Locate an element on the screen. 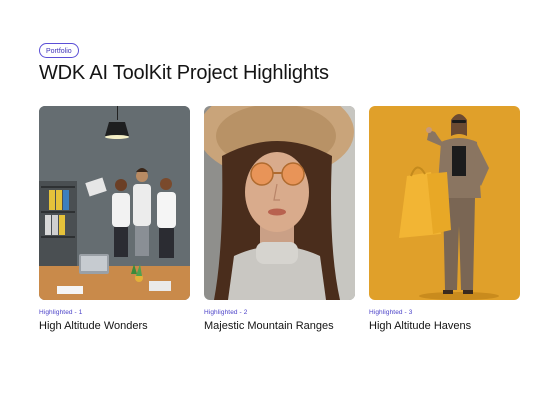 The image size is (560, 400). card-title: High Altitude Wonders is located at coordinates (114, 326).